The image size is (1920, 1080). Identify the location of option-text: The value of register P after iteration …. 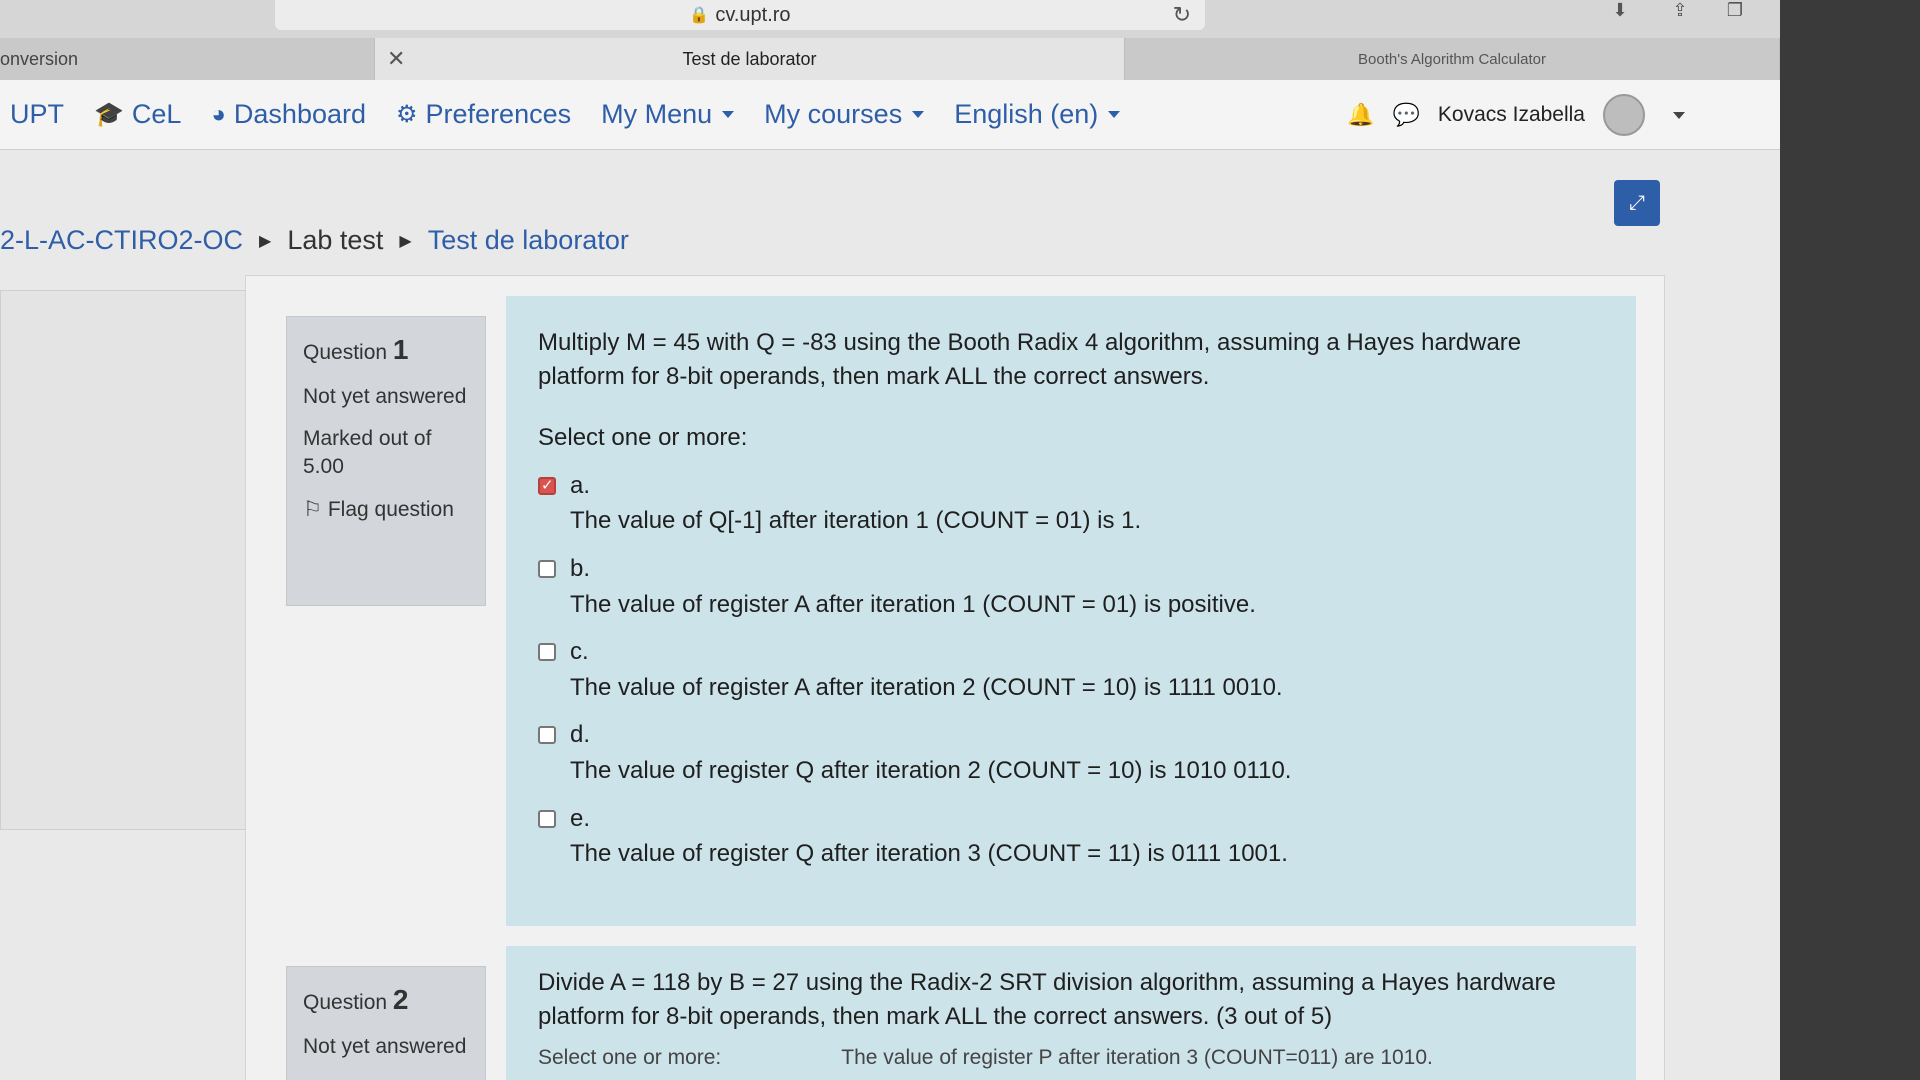
(1137, 1058).